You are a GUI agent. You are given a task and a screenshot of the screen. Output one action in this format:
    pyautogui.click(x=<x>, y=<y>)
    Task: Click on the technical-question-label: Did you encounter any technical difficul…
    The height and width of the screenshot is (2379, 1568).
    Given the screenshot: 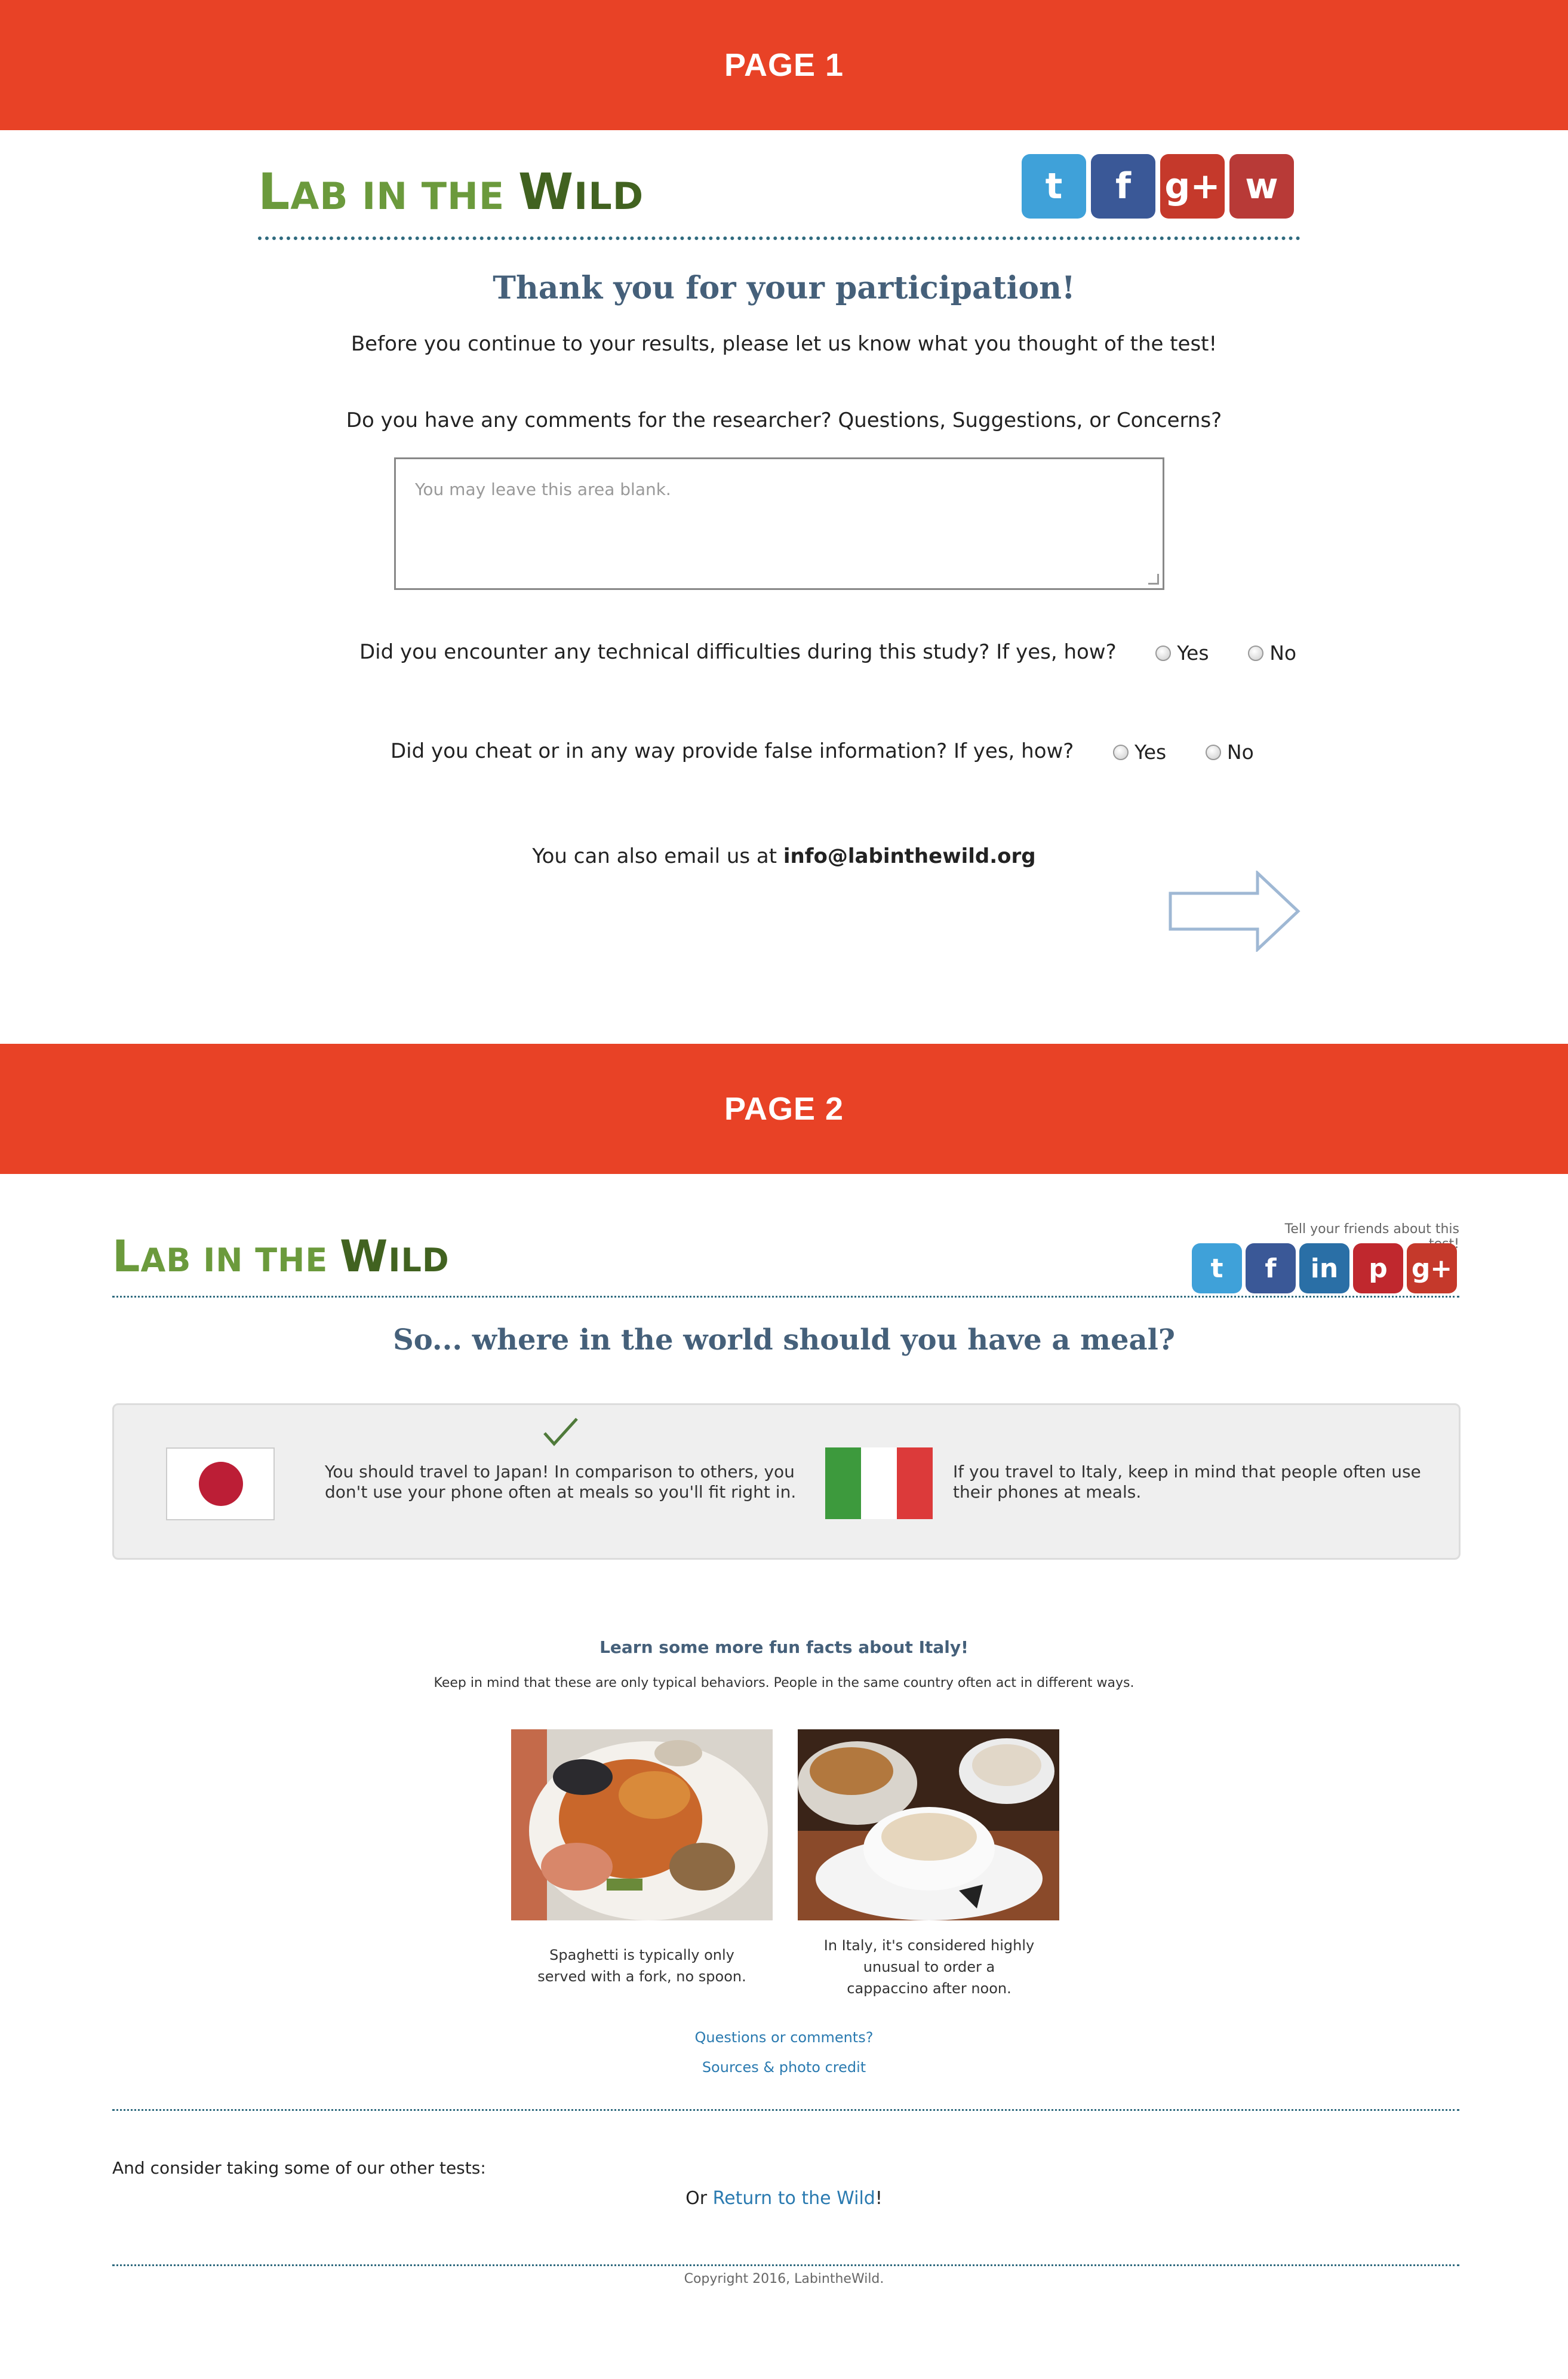 What is the action you would take?
    pyautogui.click(x=738, y=652)
    